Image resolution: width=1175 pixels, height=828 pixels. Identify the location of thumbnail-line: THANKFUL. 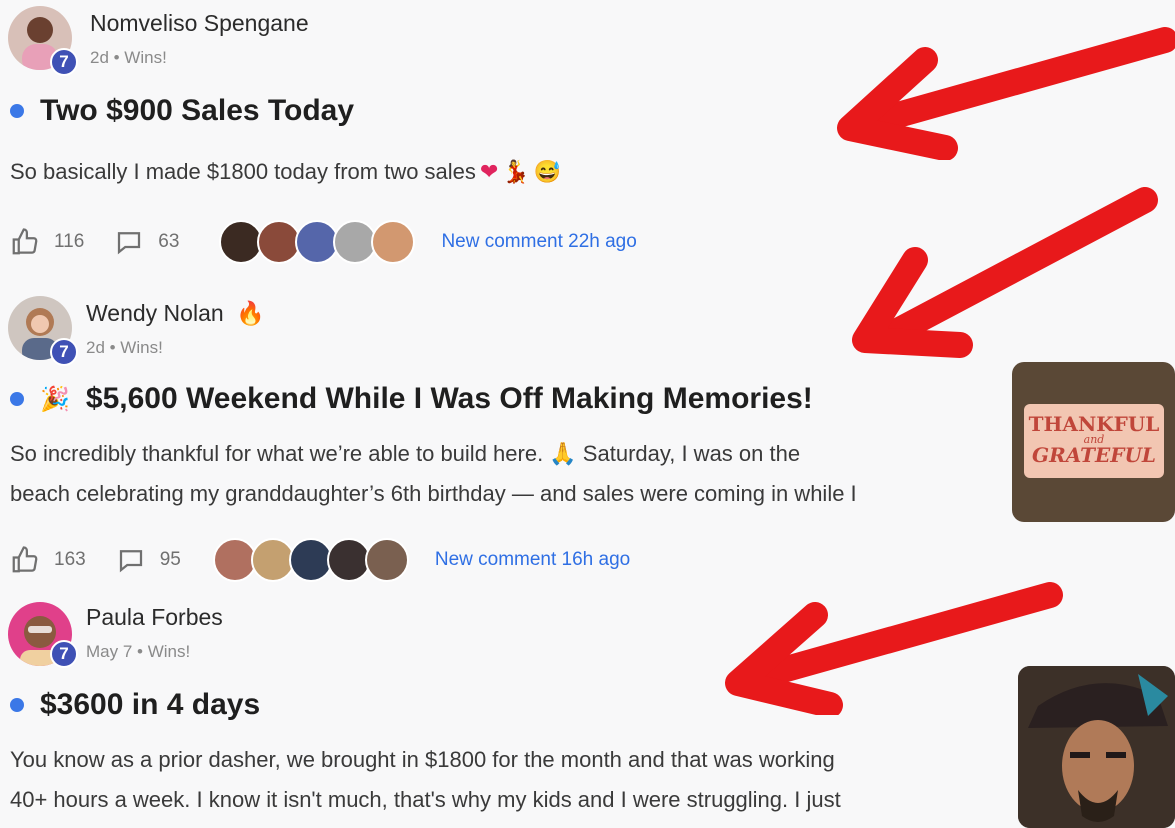
(1094, 424).